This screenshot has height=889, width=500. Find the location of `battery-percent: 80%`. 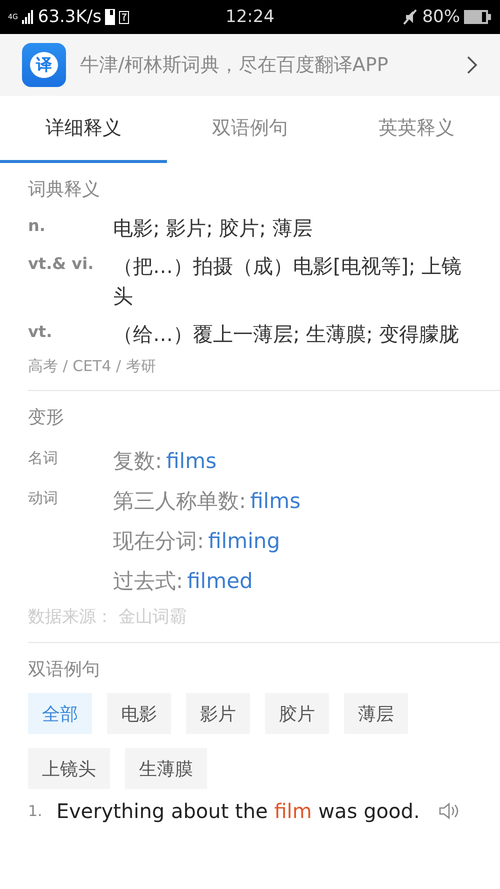

battery-percent: 80% is located at coordinates (441, 17).